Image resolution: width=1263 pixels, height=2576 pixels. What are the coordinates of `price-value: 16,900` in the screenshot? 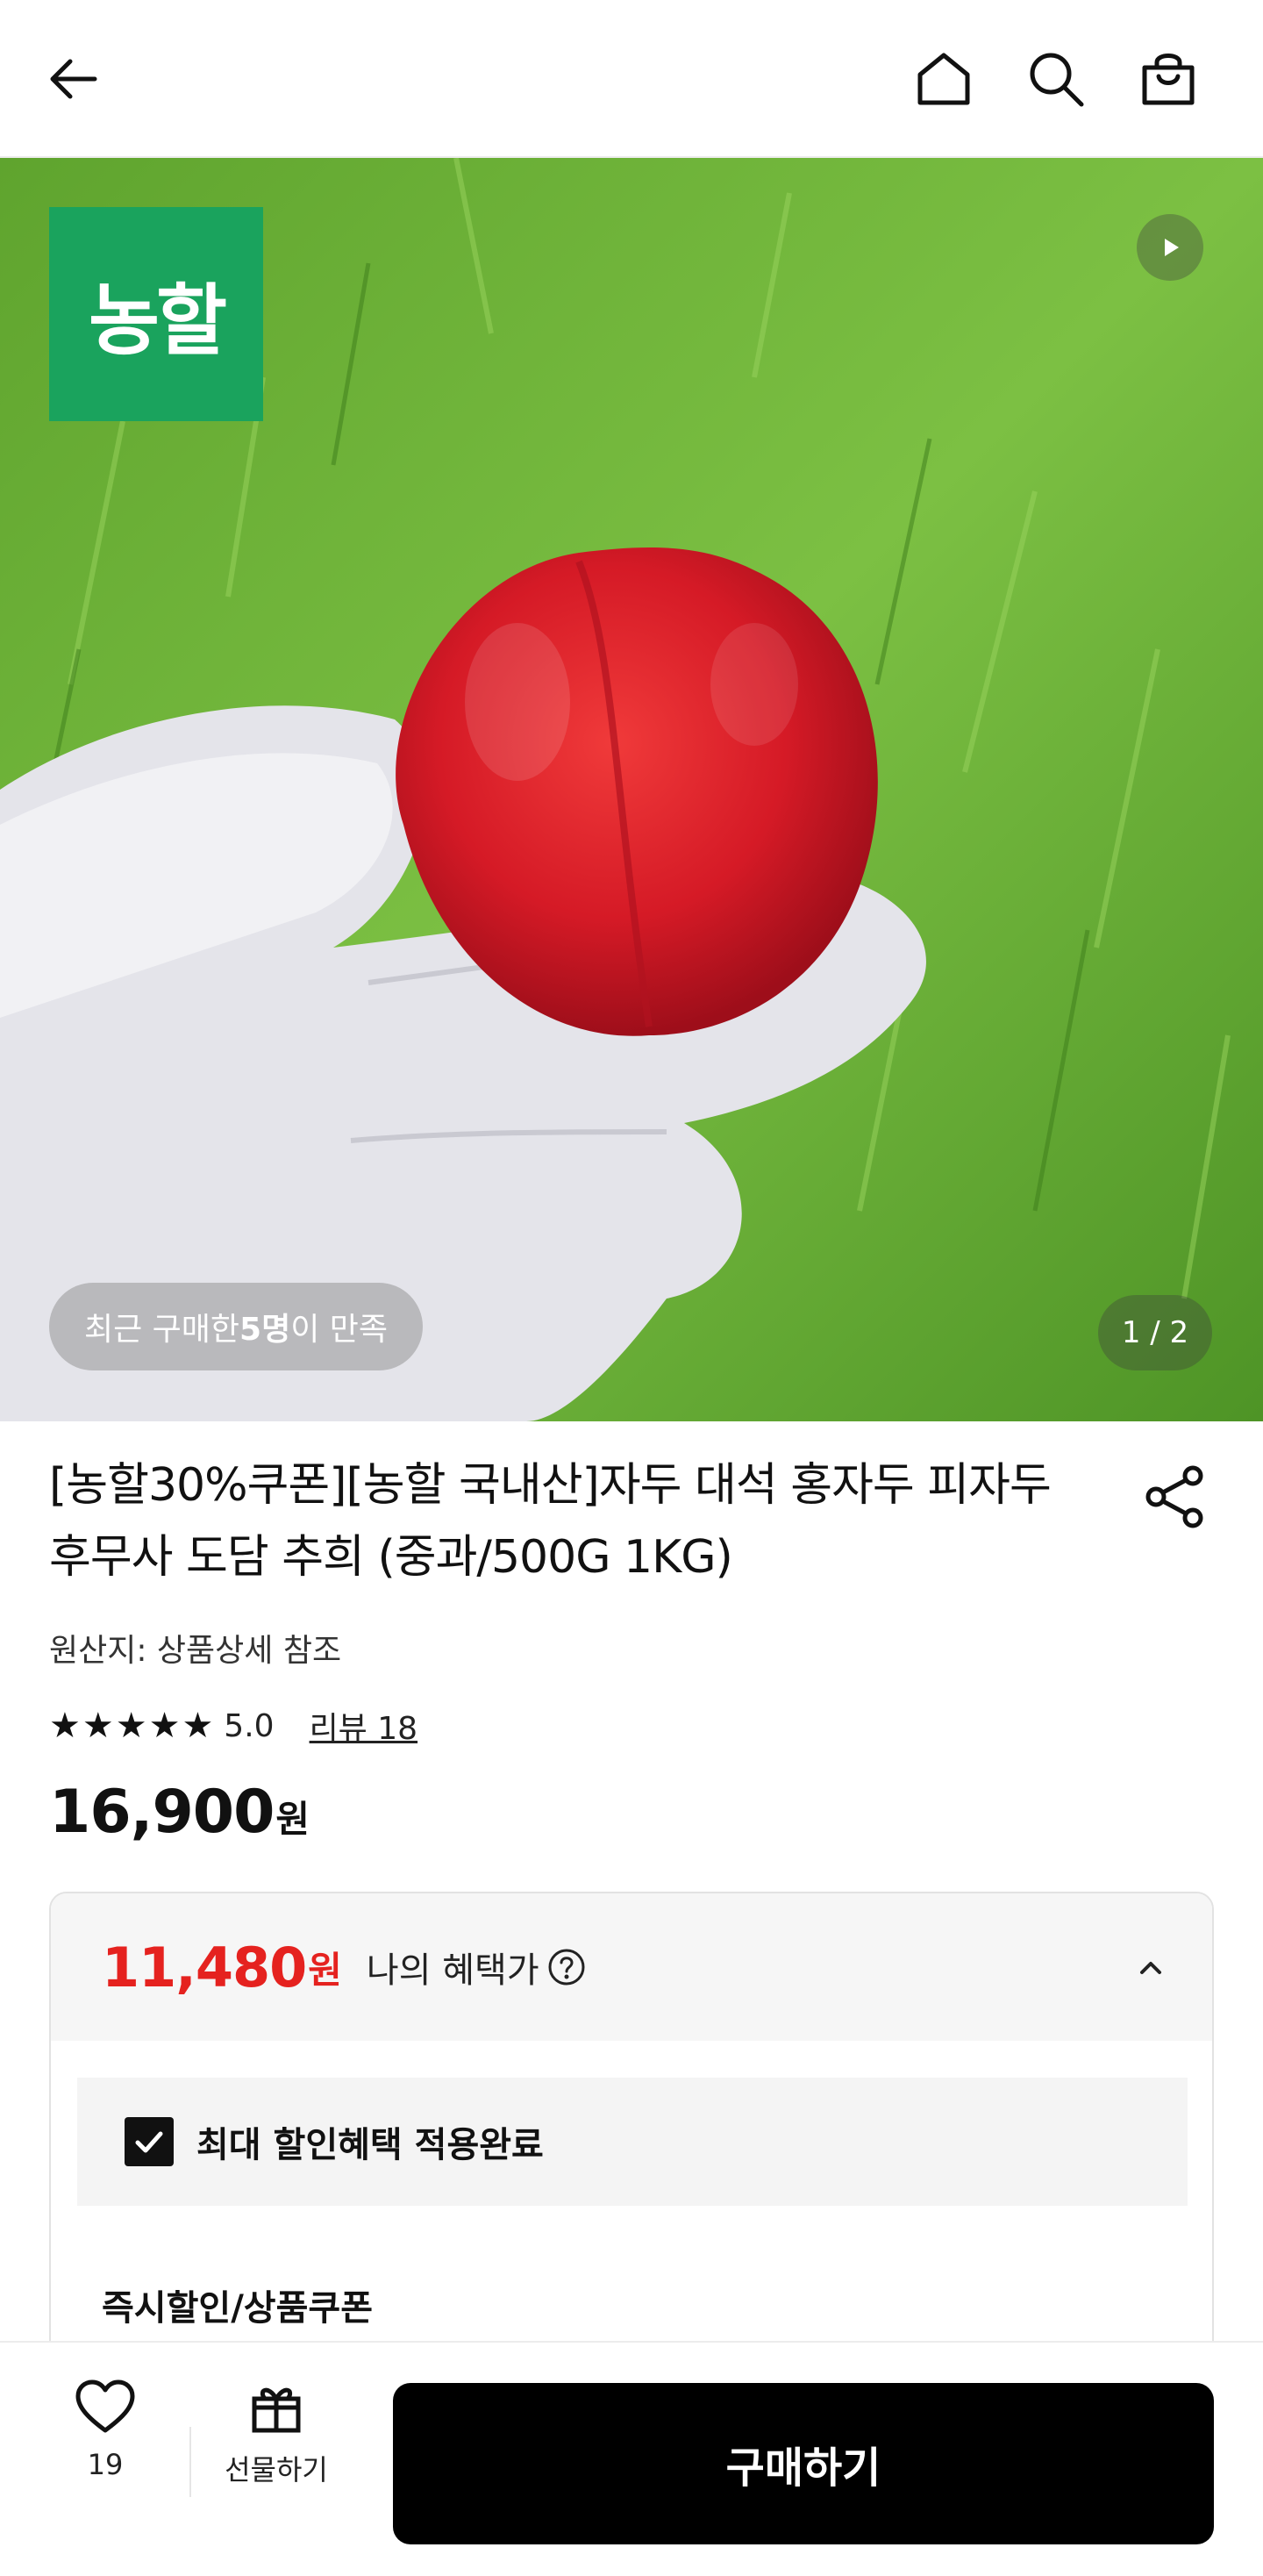 It's located at (162, 1812).